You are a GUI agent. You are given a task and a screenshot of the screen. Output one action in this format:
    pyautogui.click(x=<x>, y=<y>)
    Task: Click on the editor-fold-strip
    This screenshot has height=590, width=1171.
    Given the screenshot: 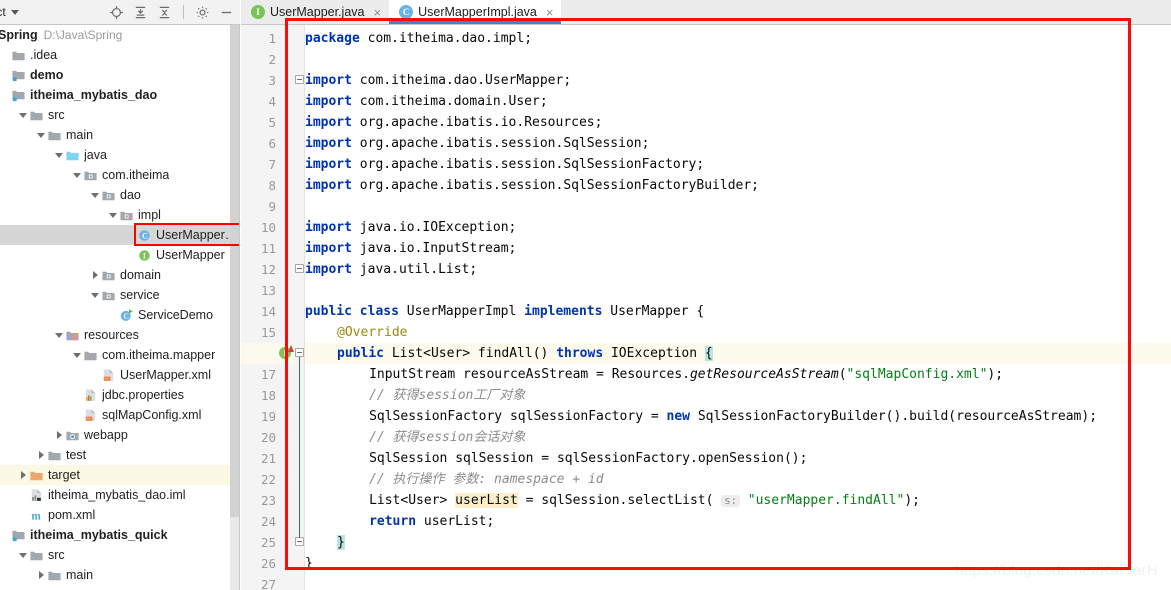 What is the action you would take?
    pyautogui.click(x=299, y=307)
    